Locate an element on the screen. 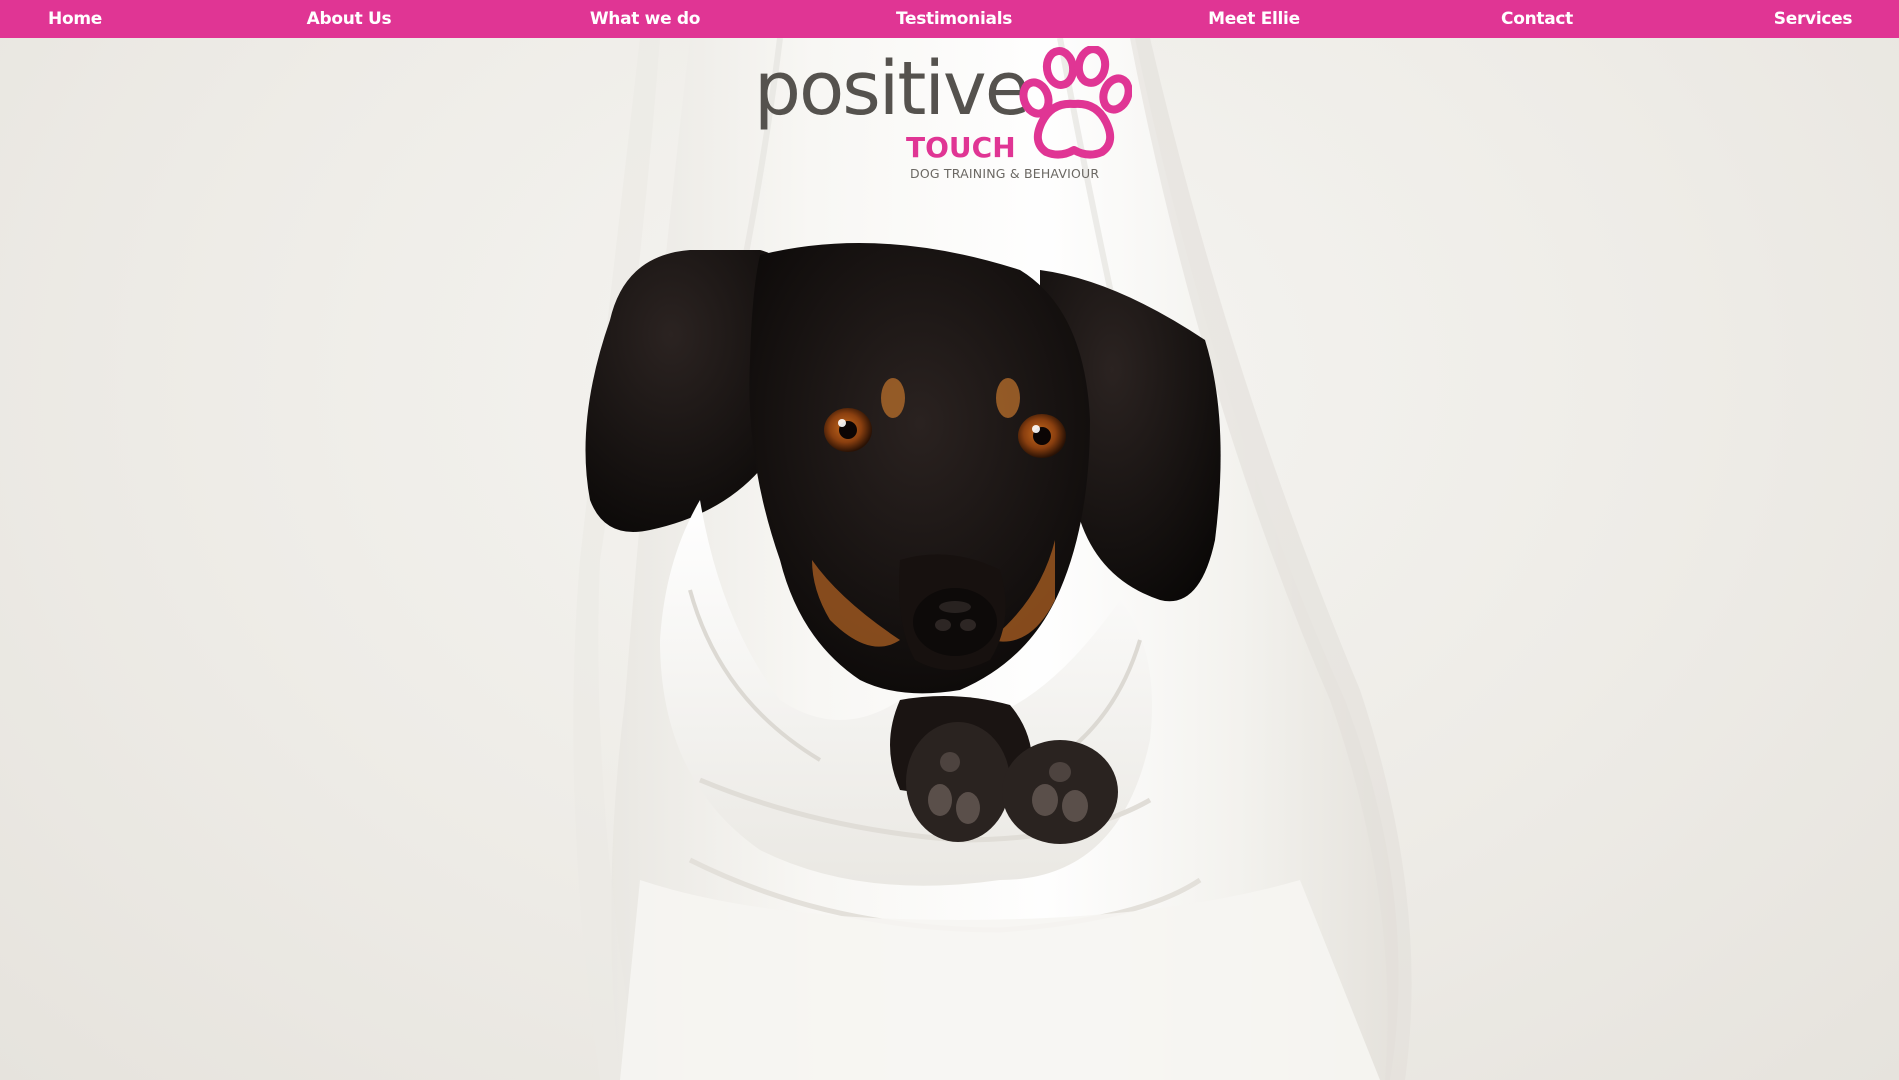 The height and width of the screenshot is (1080, 1899). nav-about-us-link: About Us is located at coordinates (349, 19).